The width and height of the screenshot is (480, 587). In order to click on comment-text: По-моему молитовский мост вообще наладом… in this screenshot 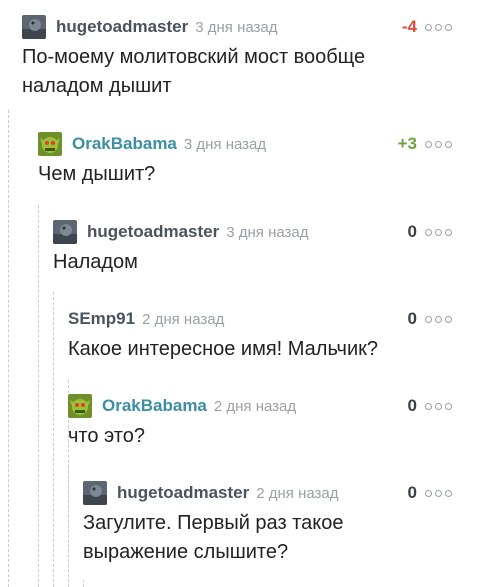, I will do `click(237, 72)`.